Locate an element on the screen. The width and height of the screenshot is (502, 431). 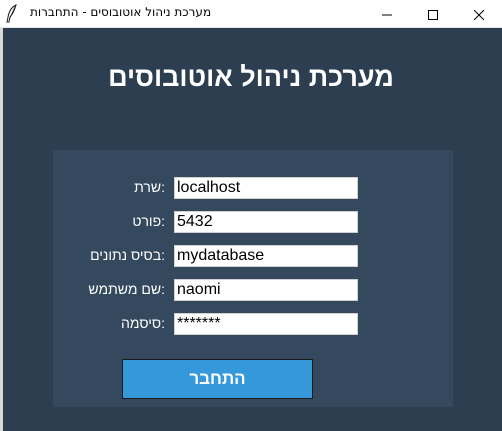
server-label-wrap: :שרת is located at coordinates (109, 188).